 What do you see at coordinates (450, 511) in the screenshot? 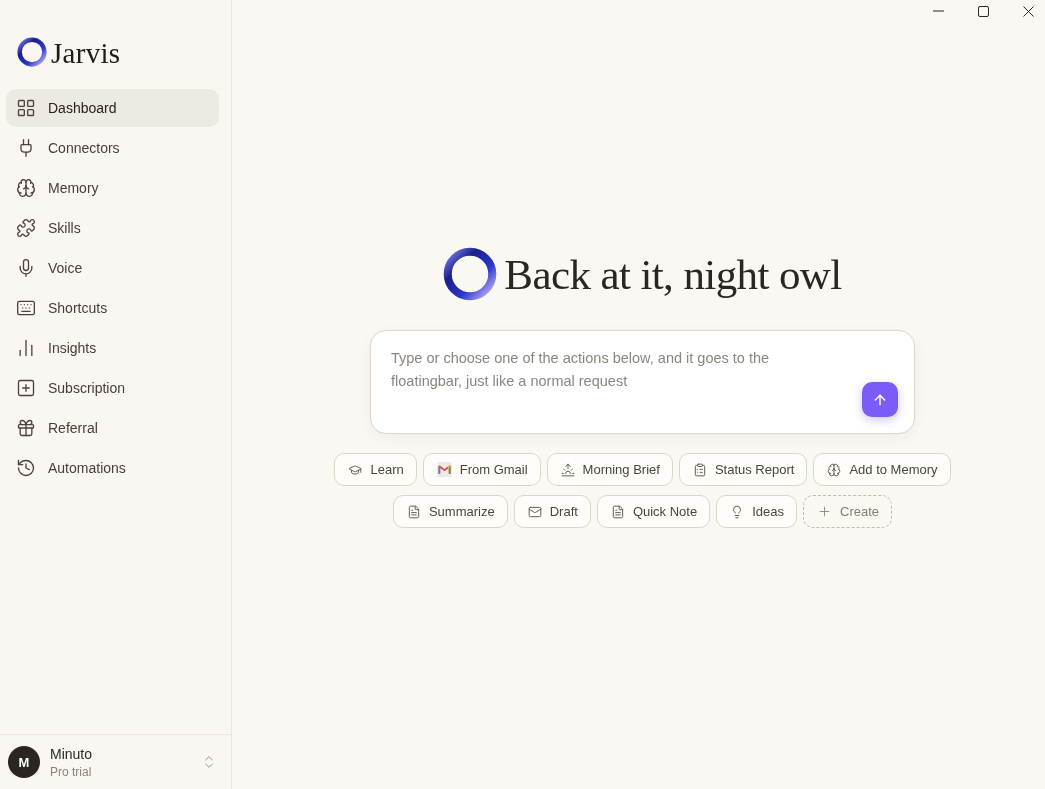
I see `action-button: Summarize` at bounding box center [450, 511].